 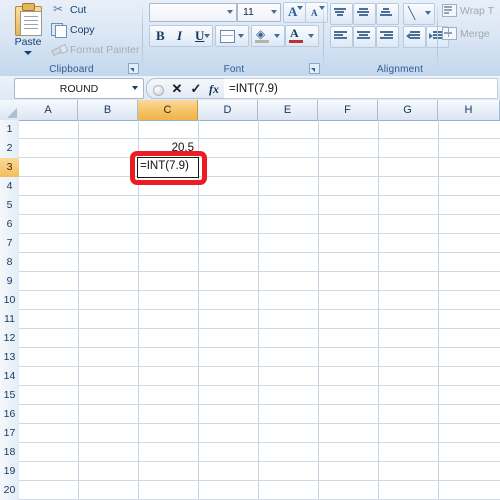 What do you see at coordinates (9, 263) in the screenshot?
I see `row-header-8: 8` at bounding box center [9, 263].